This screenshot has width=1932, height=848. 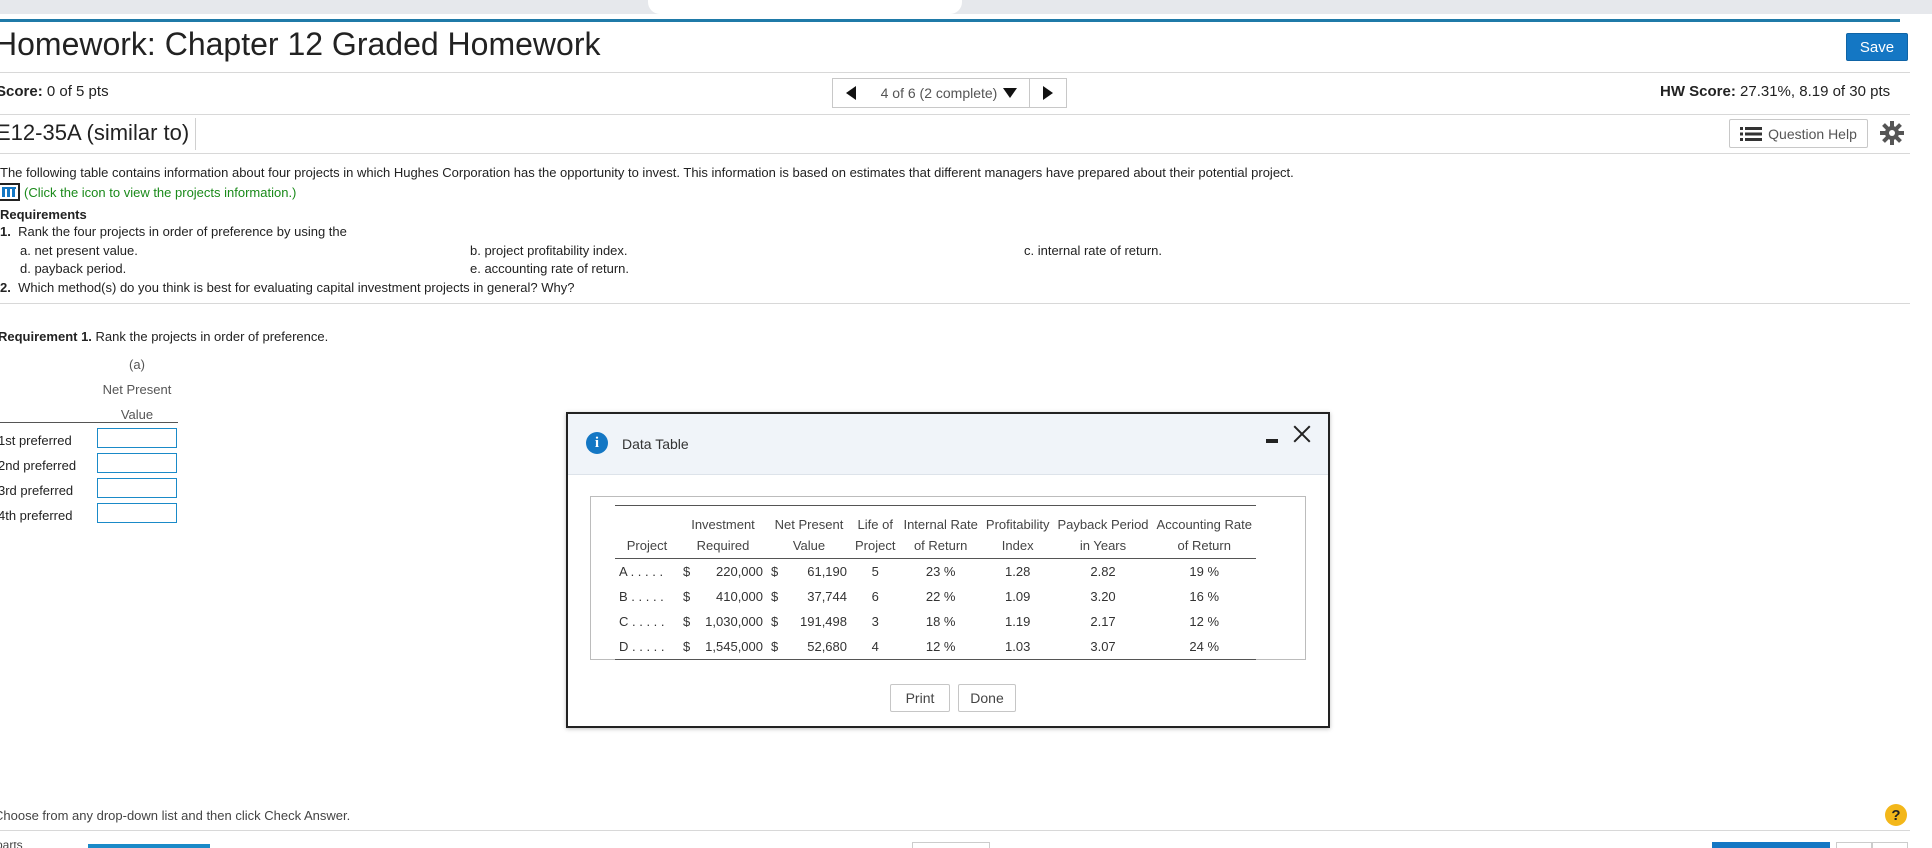 What do you see at coordinates (10, 192) in the screenshot?
I see `data-table-icon` at bounding box center [10, 192].